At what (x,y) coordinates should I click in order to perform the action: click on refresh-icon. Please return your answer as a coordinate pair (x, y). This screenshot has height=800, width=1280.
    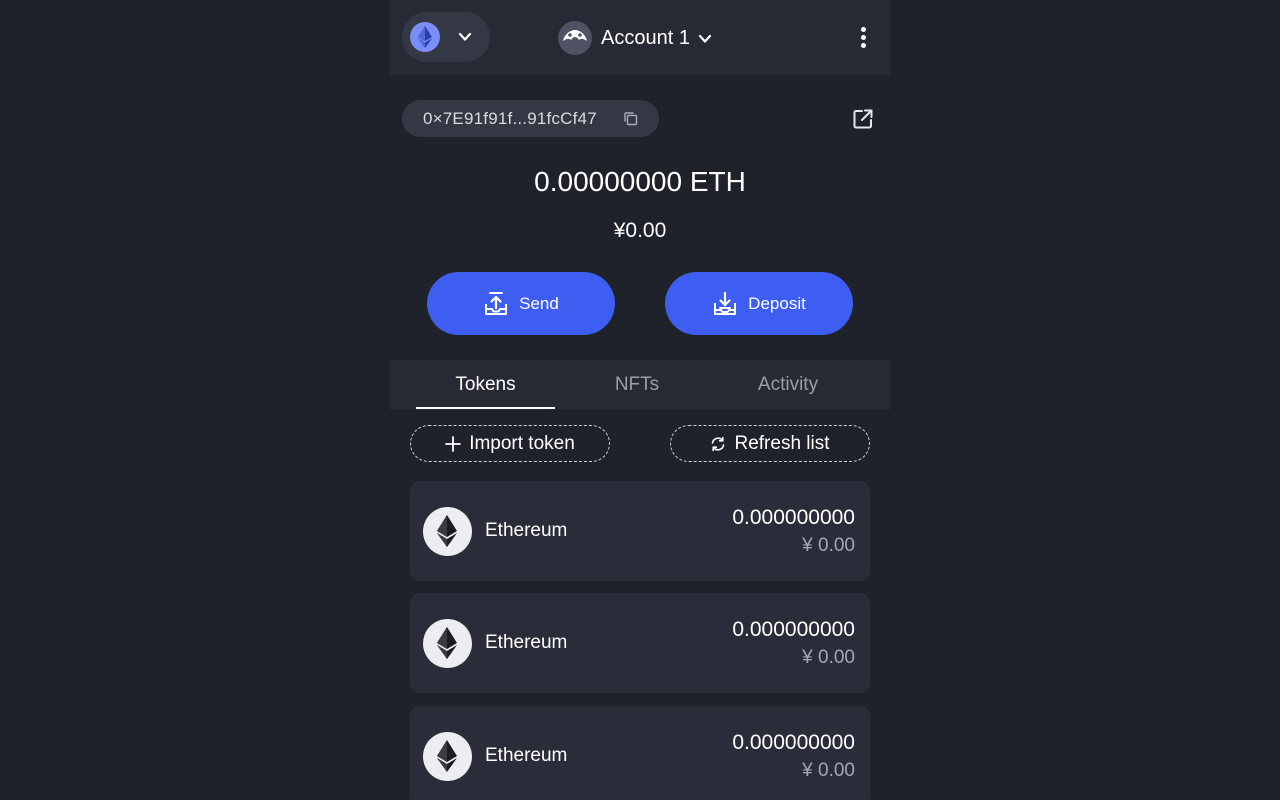
    Looking at the image, I should click on (718, 443).